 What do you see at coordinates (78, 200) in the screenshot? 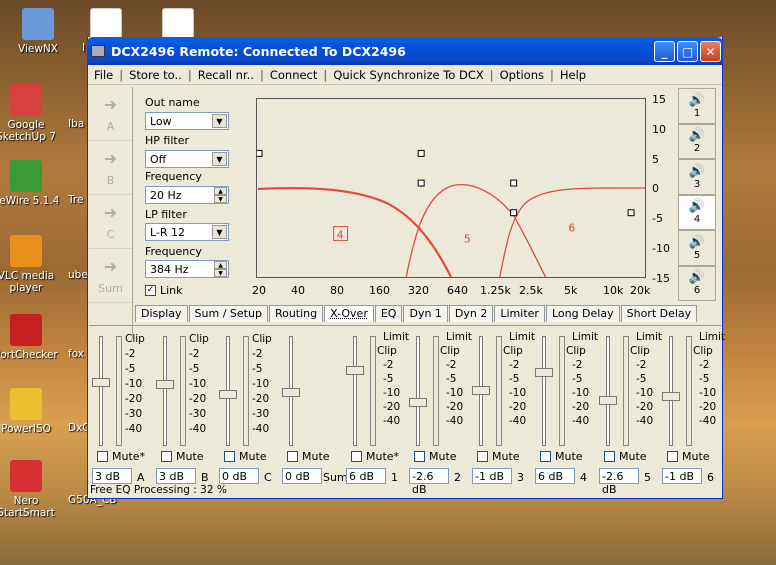
I see `desktop-icon: Tre` at bounding box center [78, 200].